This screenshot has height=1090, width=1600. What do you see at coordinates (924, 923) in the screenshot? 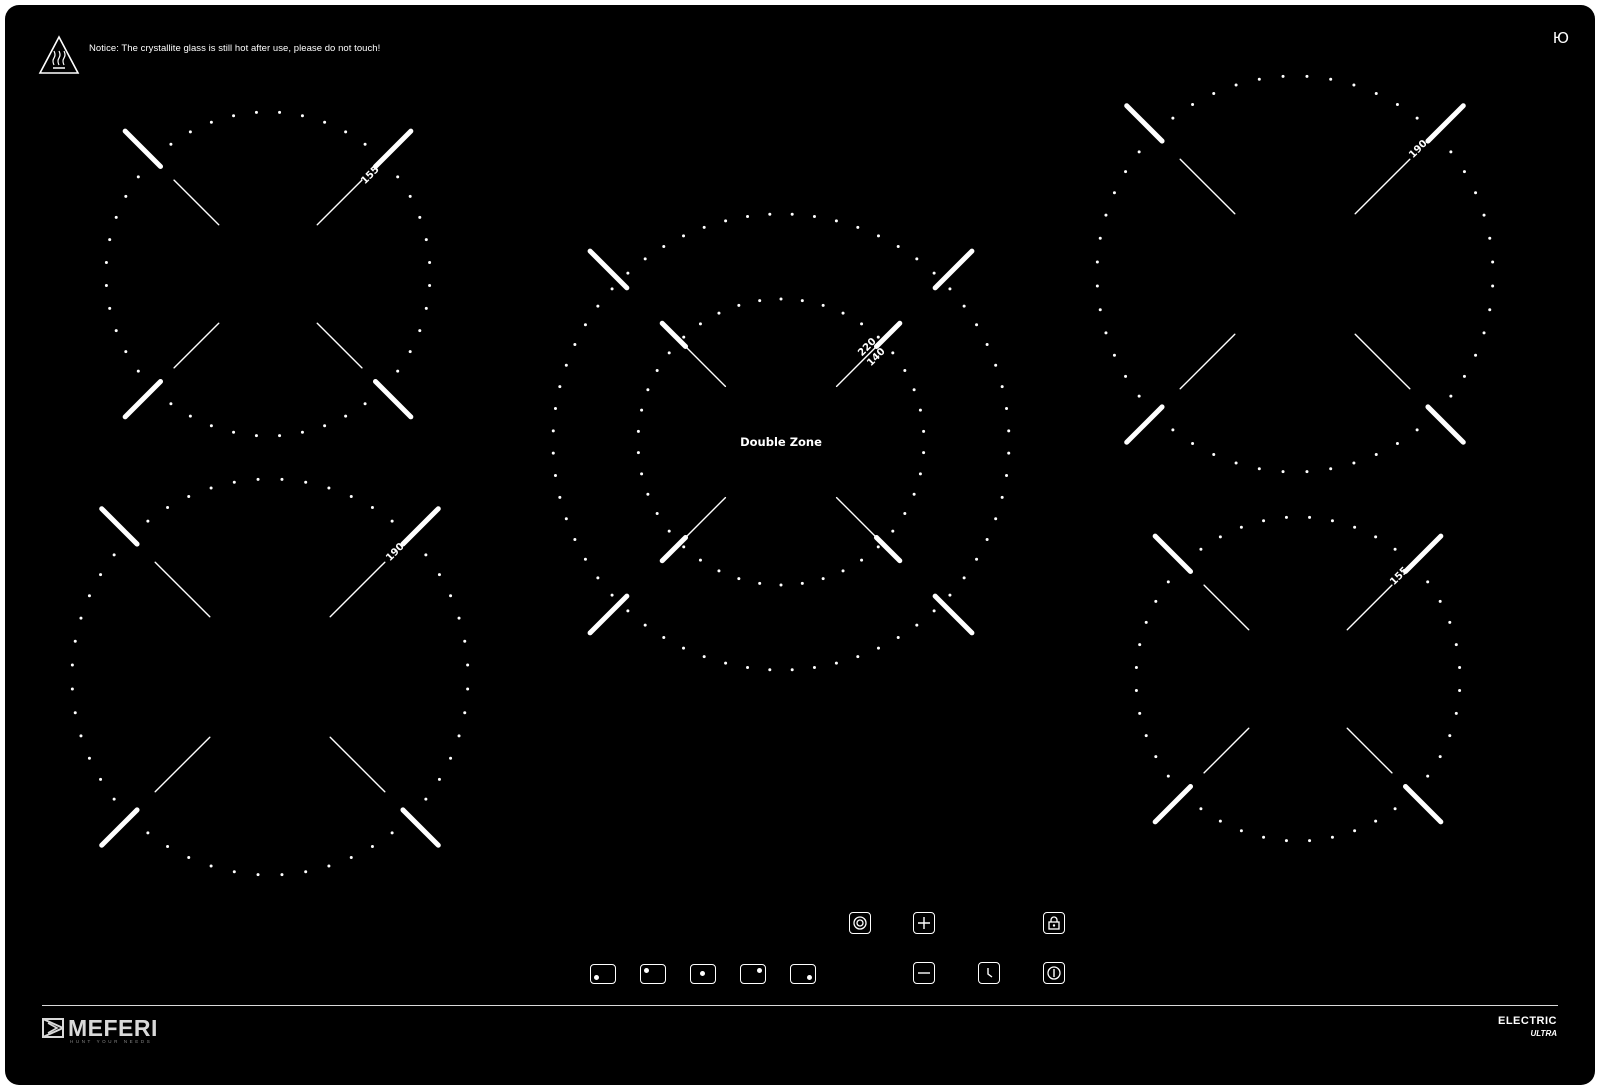
I see `plus-icon` at bounding box center [924, 923].